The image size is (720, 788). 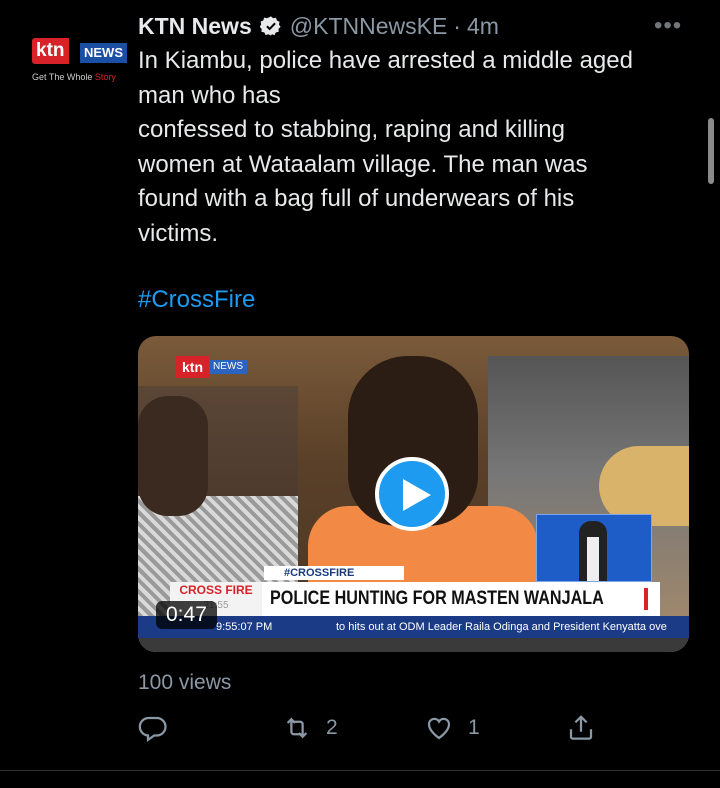 What do you see at coordinates (310, 728) in the screenshot?
I see `retweet-button: 2` at bounding box center [310, 728].